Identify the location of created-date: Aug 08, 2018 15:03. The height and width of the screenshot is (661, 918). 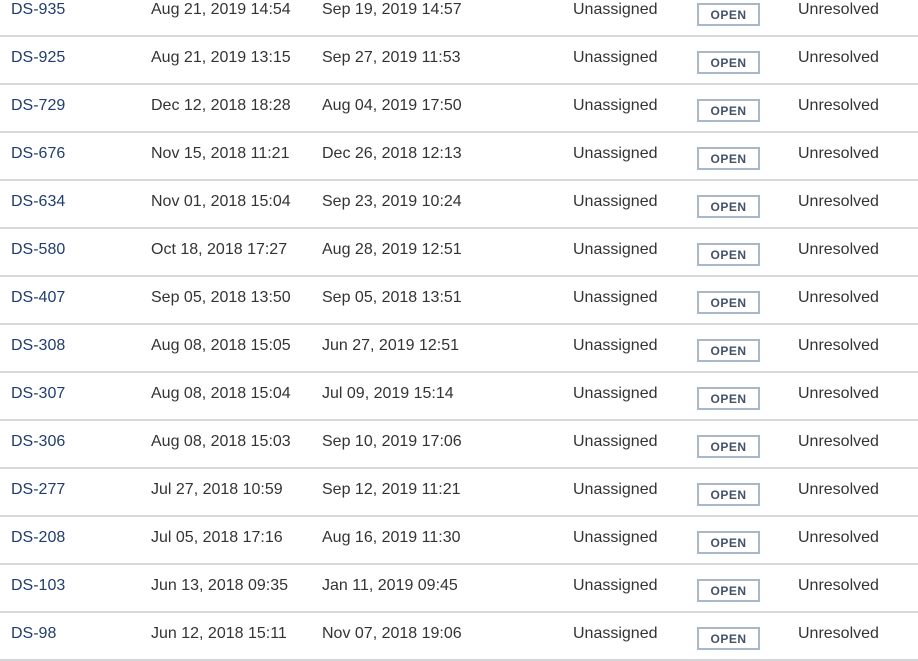
(221, 441).